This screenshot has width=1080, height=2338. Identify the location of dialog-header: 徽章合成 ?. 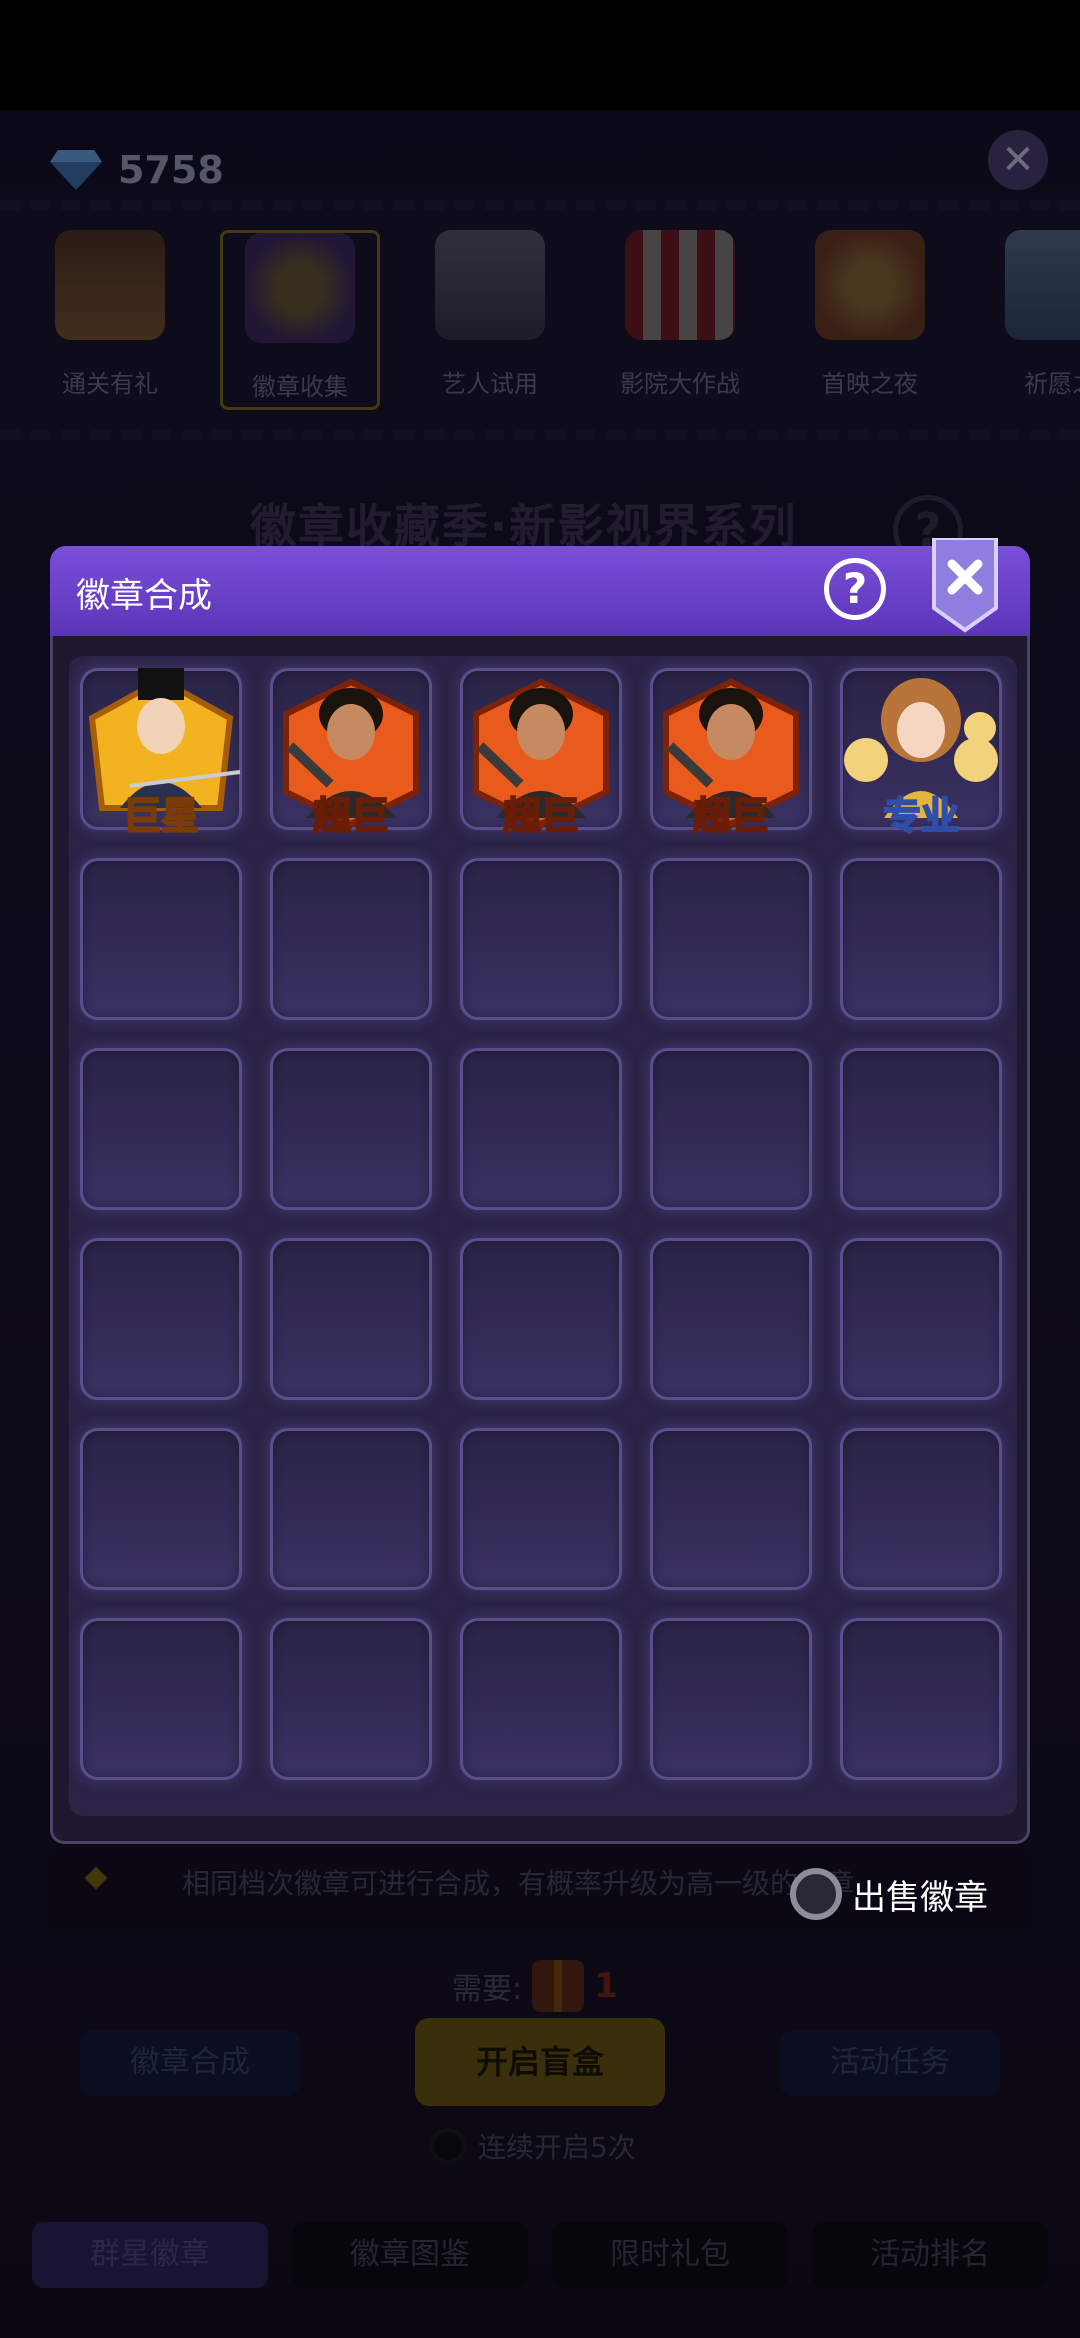
(540, 587).